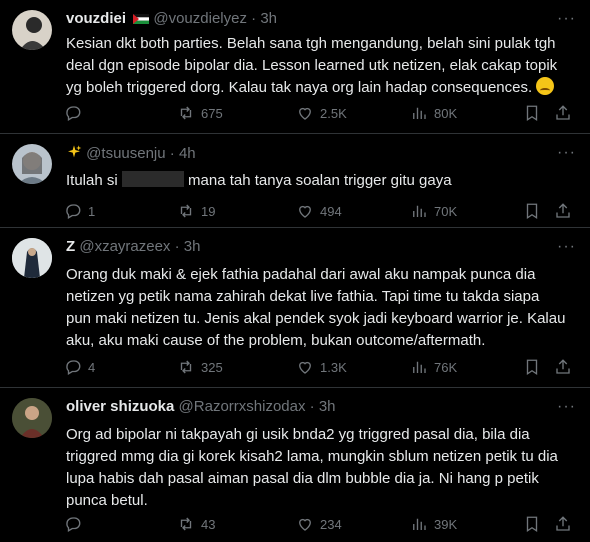 The height and width of the screenshot is (542, 590). Describe the element at coordinates (75, 151) in the screenshot. I see `sparkles-icon` at that location.